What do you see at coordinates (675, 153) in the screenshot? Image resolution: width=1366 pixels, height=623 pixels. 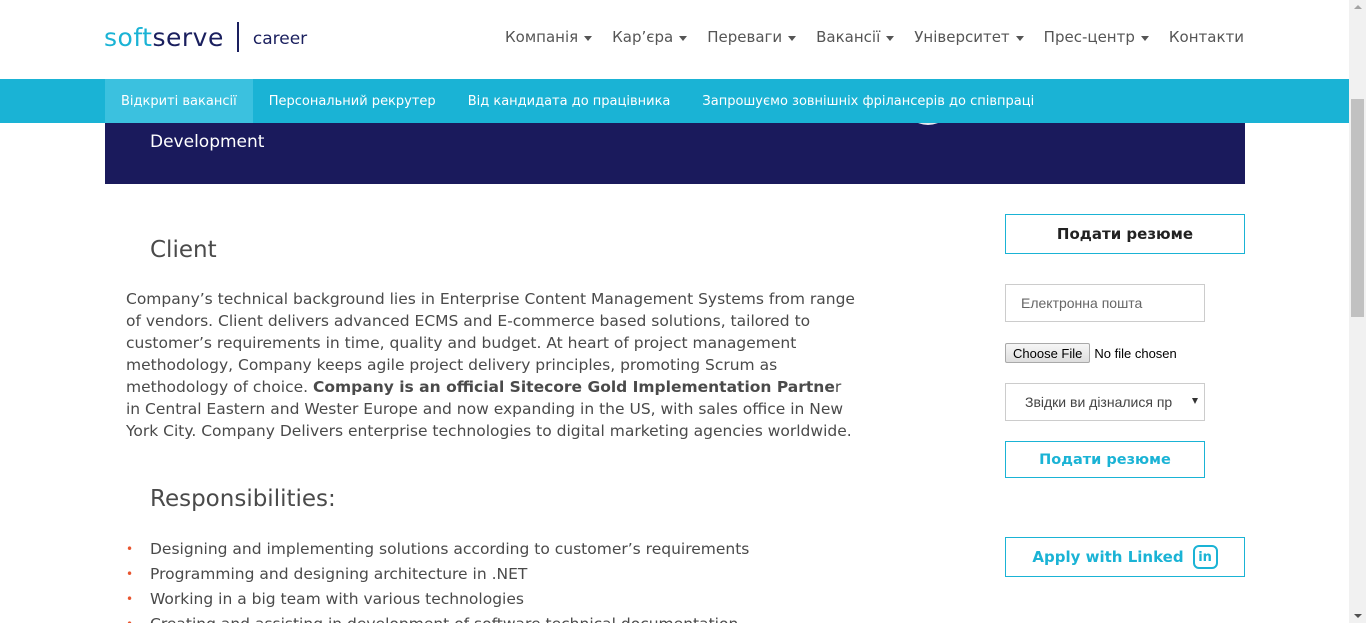 I see `vacancy-banner: Development` at bounding box center [675, 153].